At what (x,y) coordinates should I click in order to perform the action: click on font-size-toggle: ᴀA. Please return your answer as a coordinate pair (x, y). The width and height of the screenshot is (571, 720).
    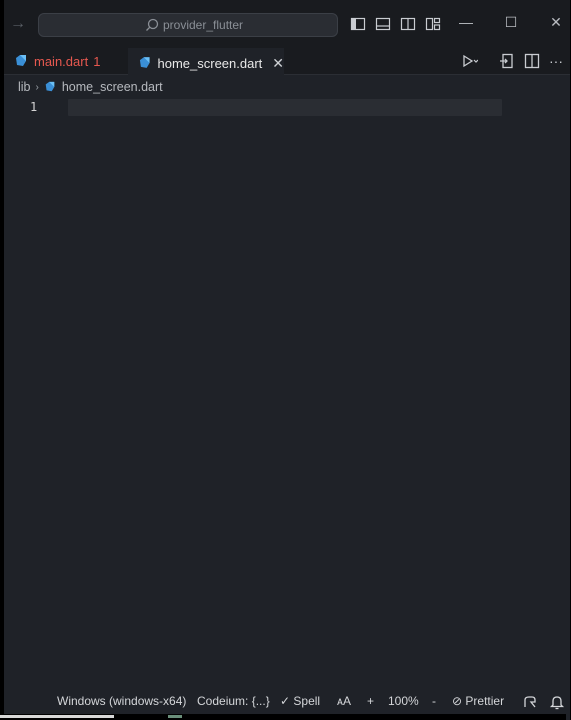
    Looking at the image, I should click on (344, 701).